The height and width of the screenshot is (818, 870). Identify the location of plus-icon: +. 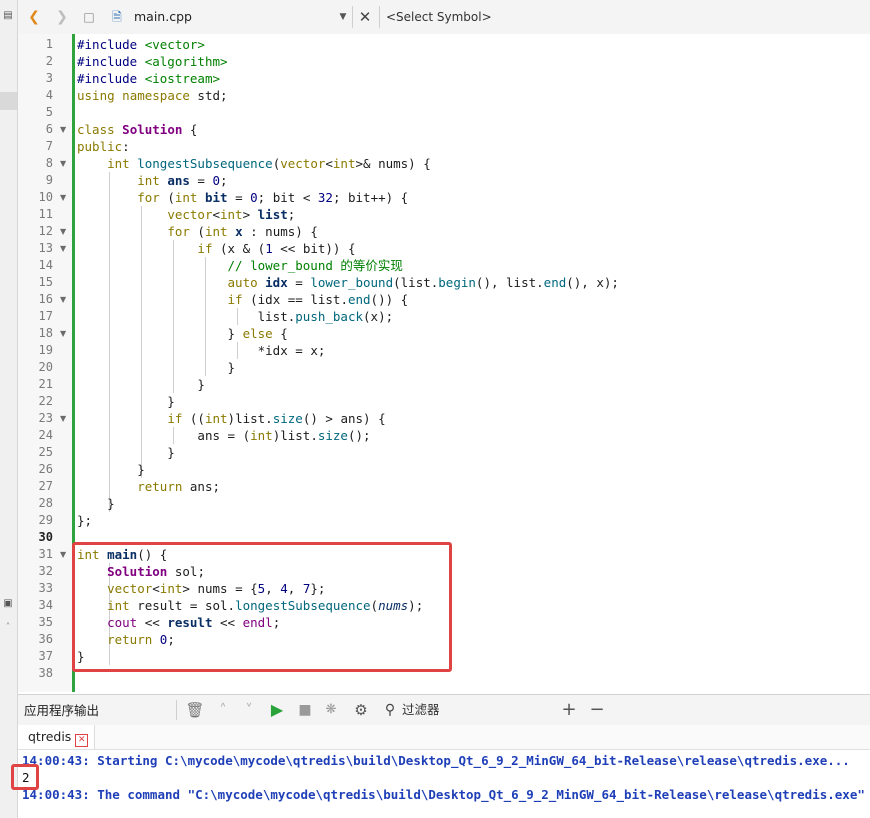
(569, 709).